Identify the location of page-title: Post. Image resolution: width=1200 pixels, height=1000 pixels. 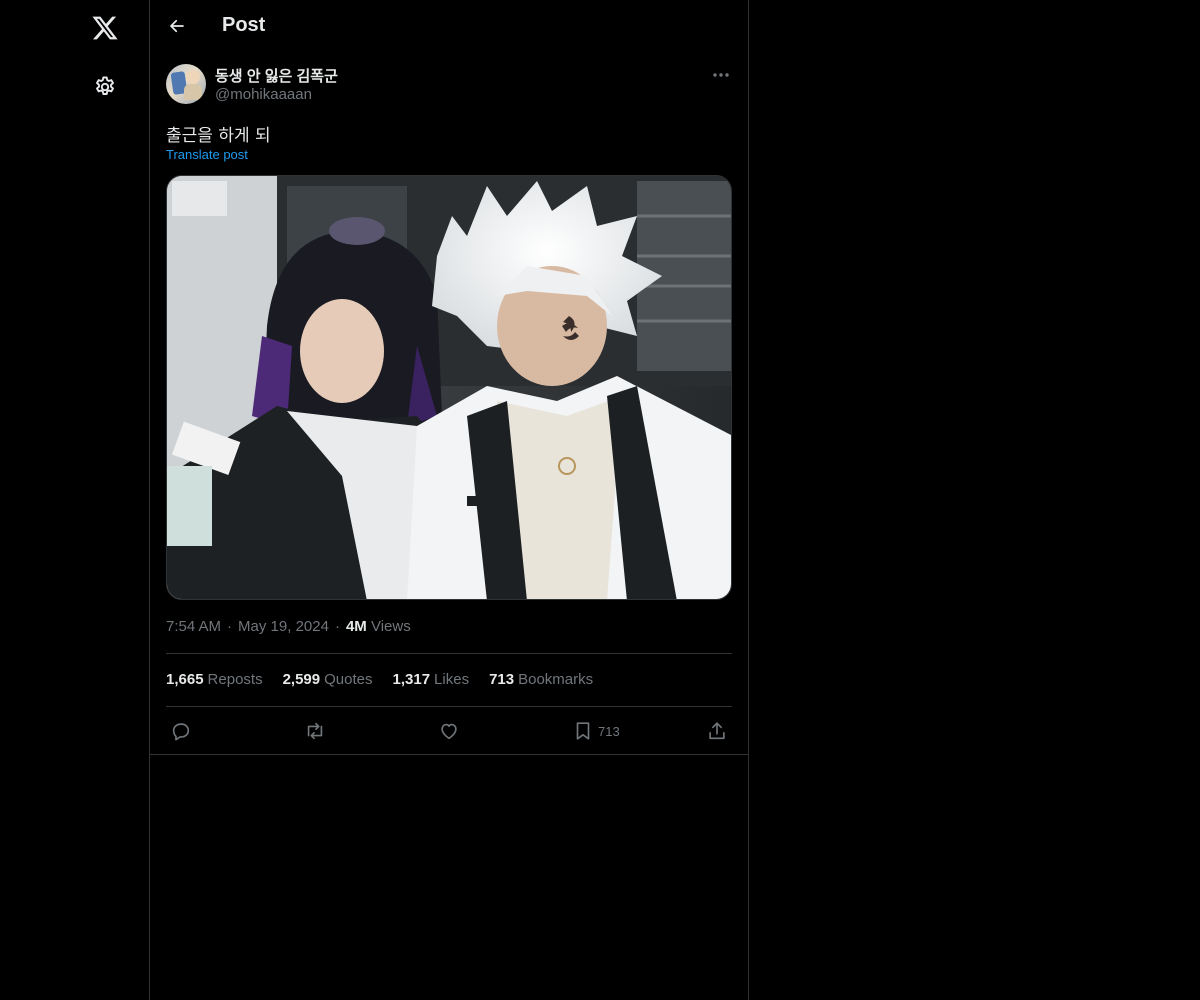
(244, 25).